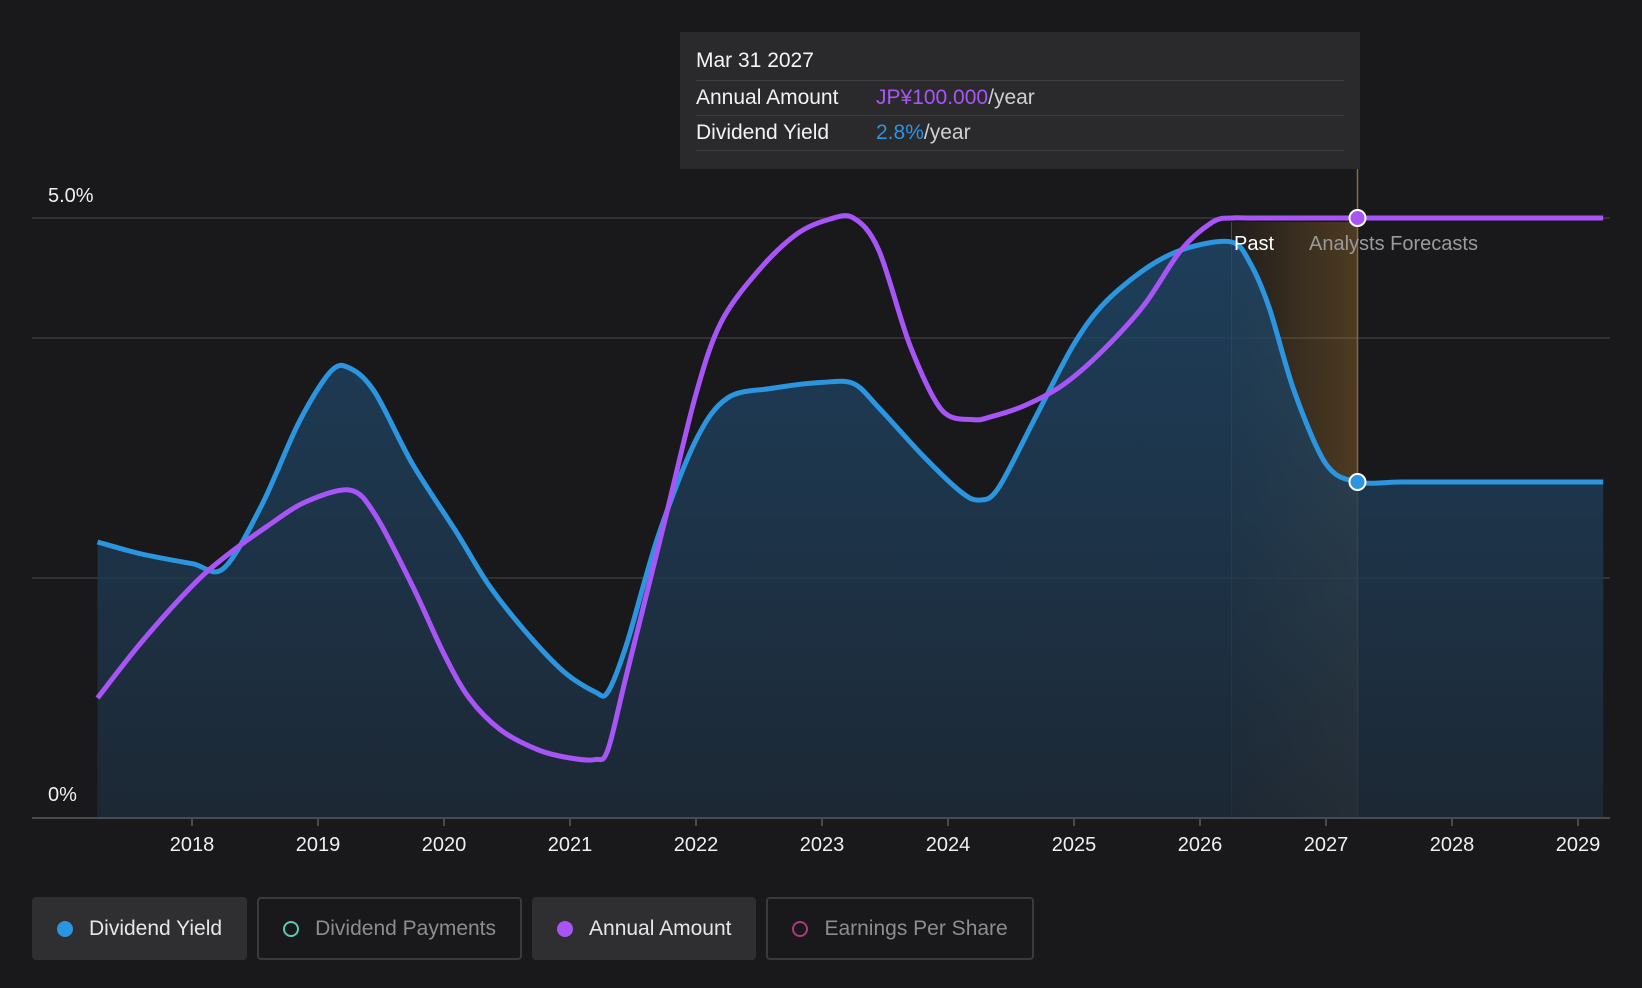  I want to click on legend-annual-amount: Annual Amount, so click(644, 928).